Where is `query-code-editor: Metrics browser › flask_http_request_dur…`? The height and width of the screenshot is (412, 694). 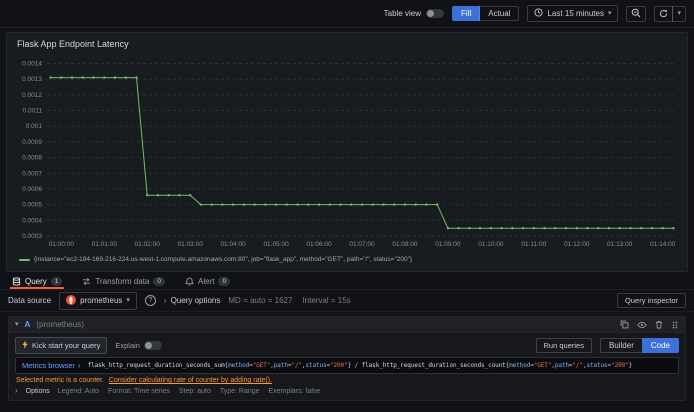 query-code-editor: Metrics browser › flask_http_request_dur… is located at coordinates (347, 365).